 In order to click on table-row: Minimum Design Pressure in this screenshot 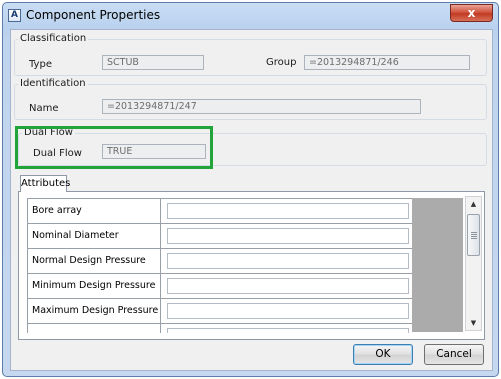, I will do `click(219, 286)`.